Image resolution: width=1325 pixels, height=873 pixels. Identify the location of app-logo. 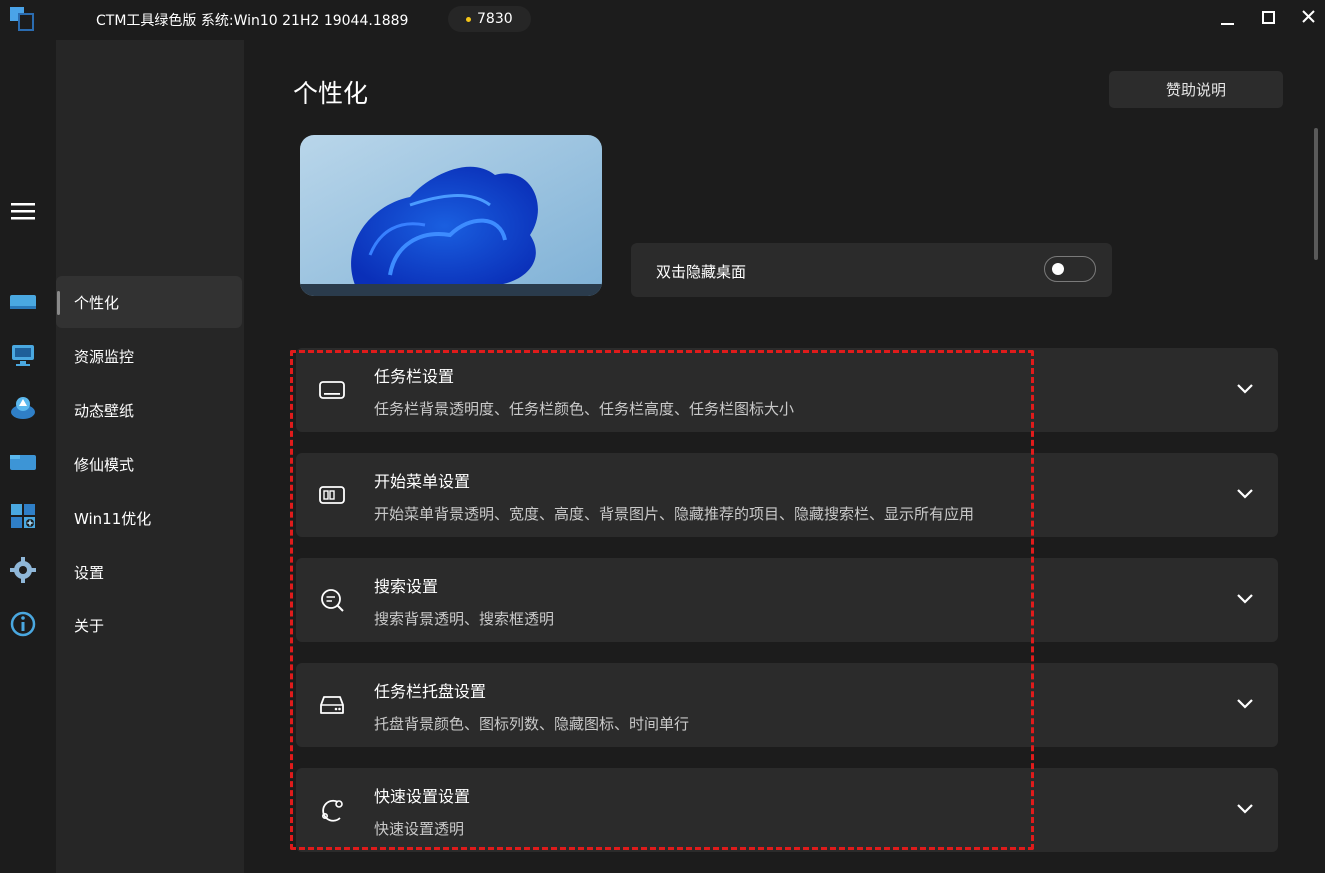
(22, 19).